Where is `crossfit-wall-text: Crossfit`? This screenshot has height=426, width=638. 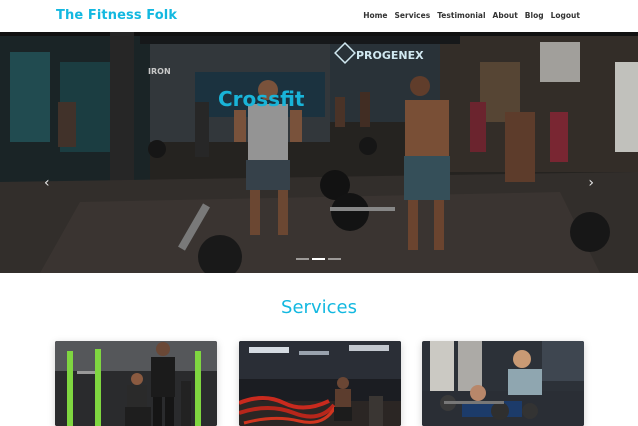
crossfit-wall-text: Crossfit is located at coordinates (261, 99).